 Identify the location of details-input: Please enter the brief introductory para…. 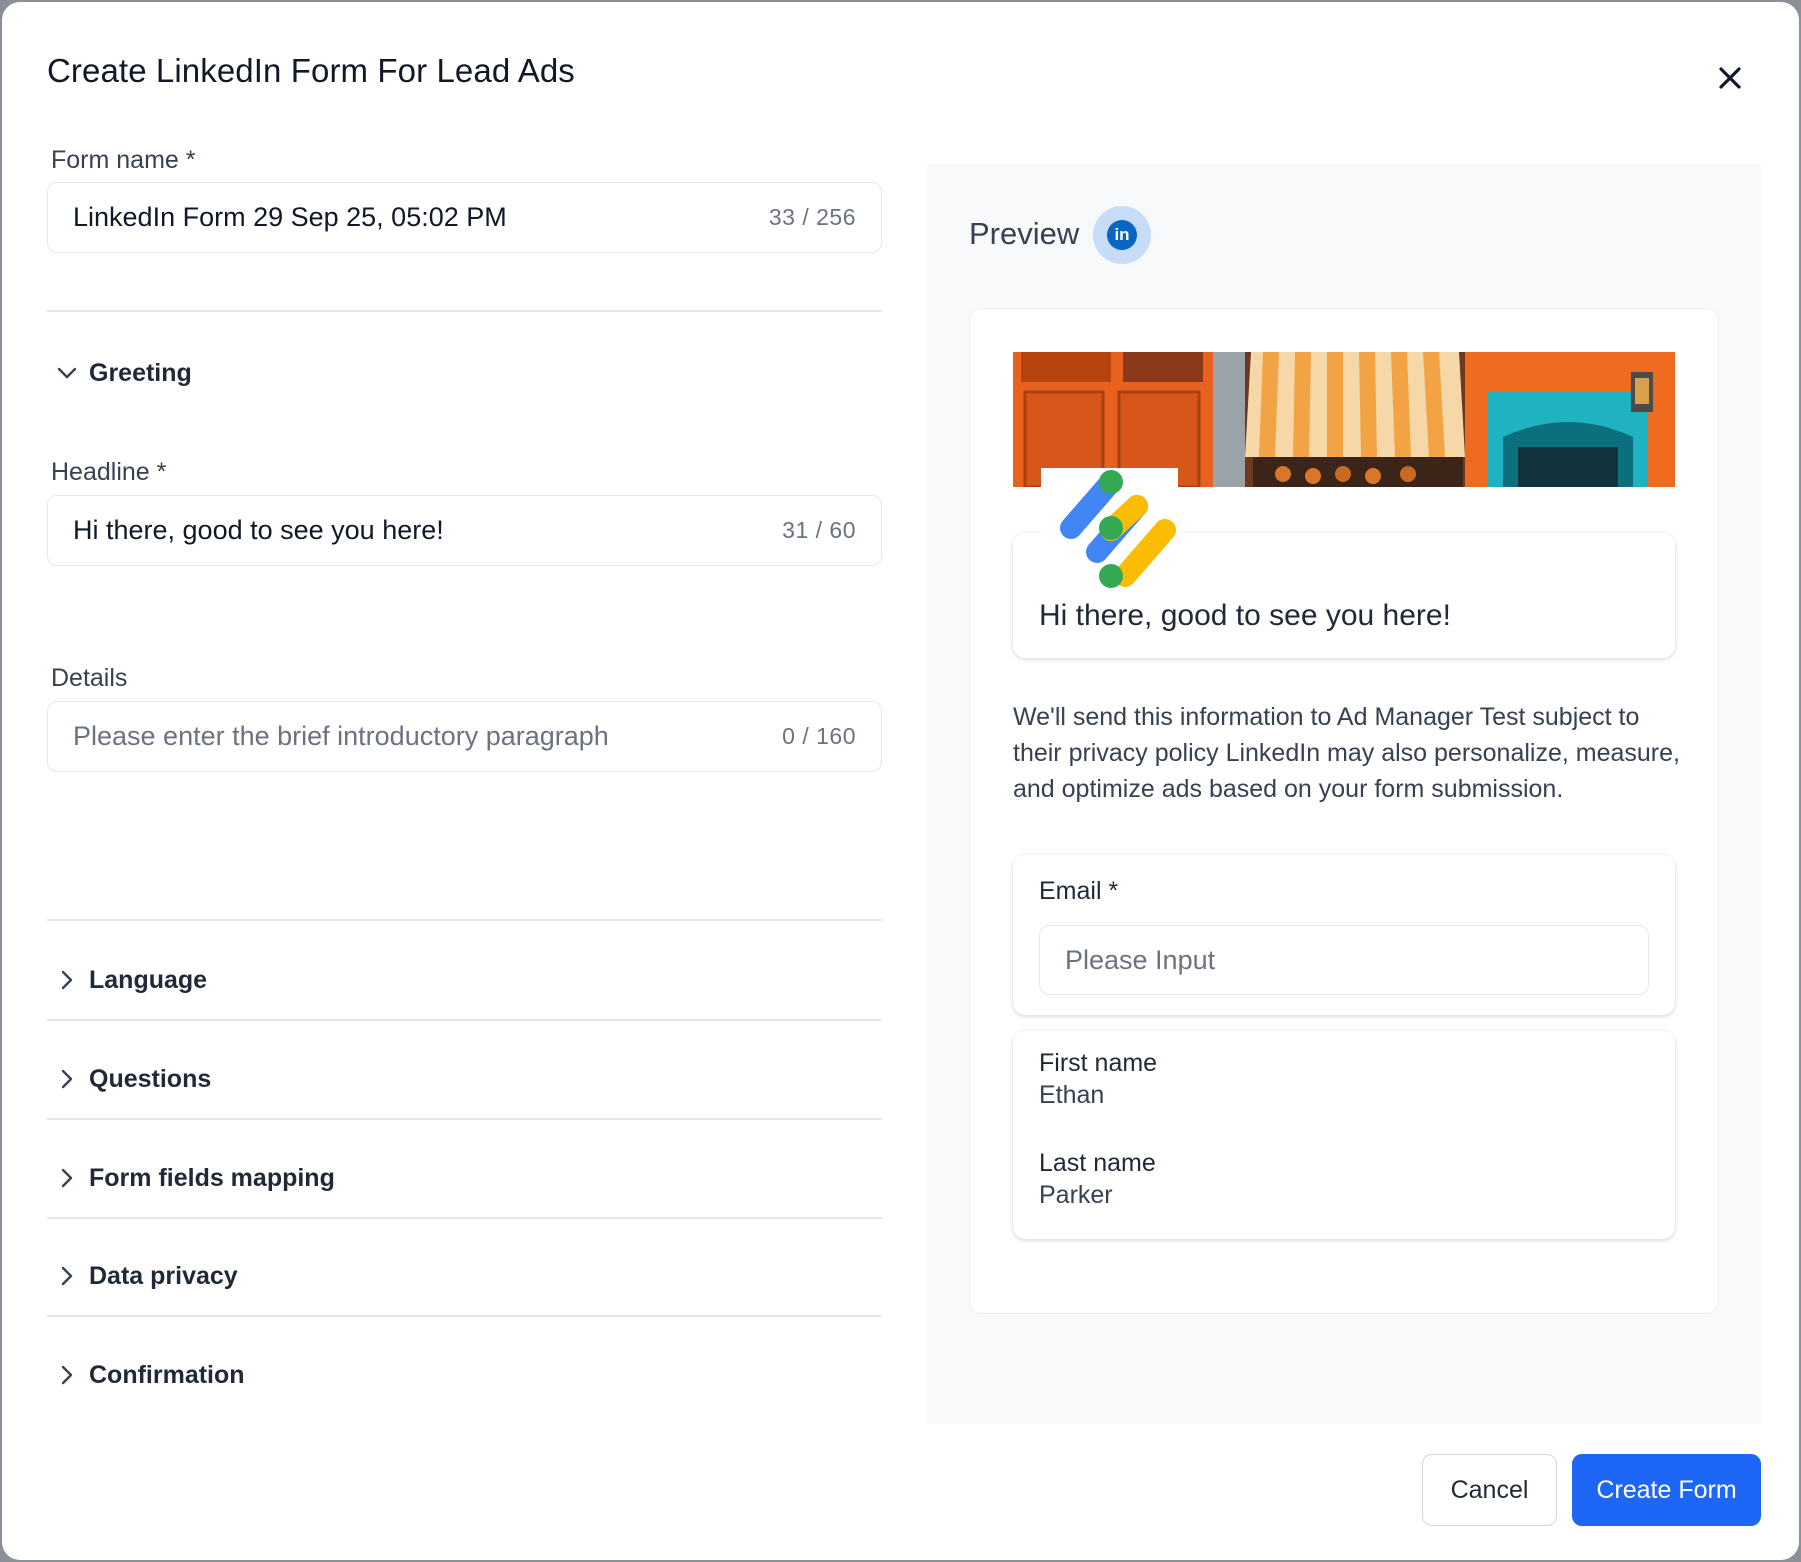
(464, 736).